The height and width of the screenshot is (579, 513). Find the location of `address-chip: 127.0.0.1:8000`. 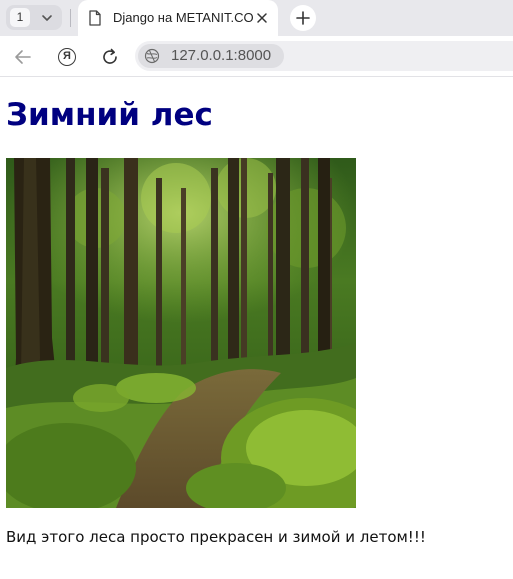

address-chip: 127.0.0.1:8000 is located at coordinates (211, 56).